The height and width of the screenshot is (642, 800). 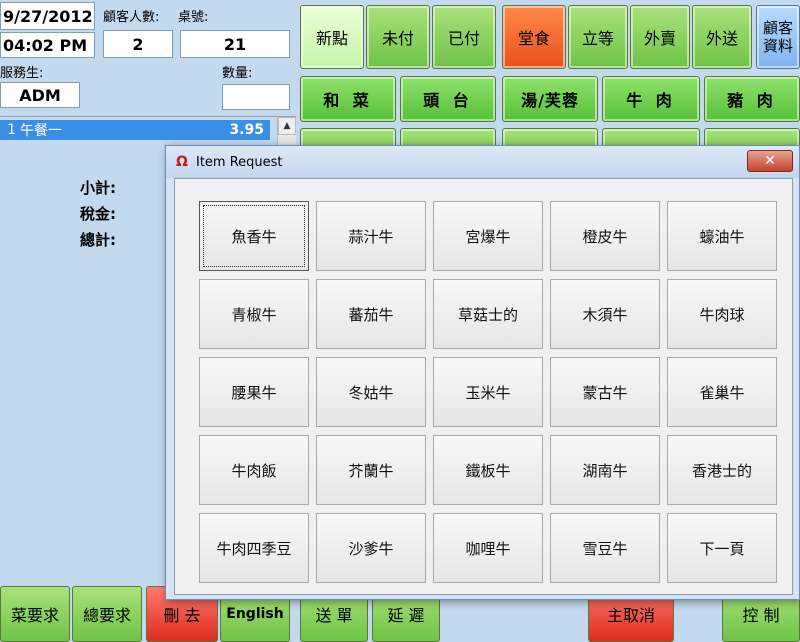 What do you see at coordinates (182, 162) in the screenshot?
I see `omega-app-icon: Ω` at bounding box center [182, 162].